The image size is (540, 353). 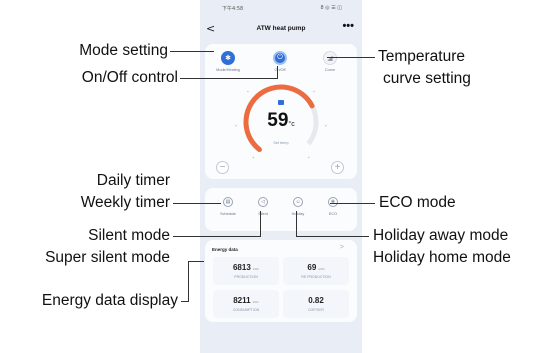 I want to click on eco-button: ❀ ECO, so click(x=333, y=206).